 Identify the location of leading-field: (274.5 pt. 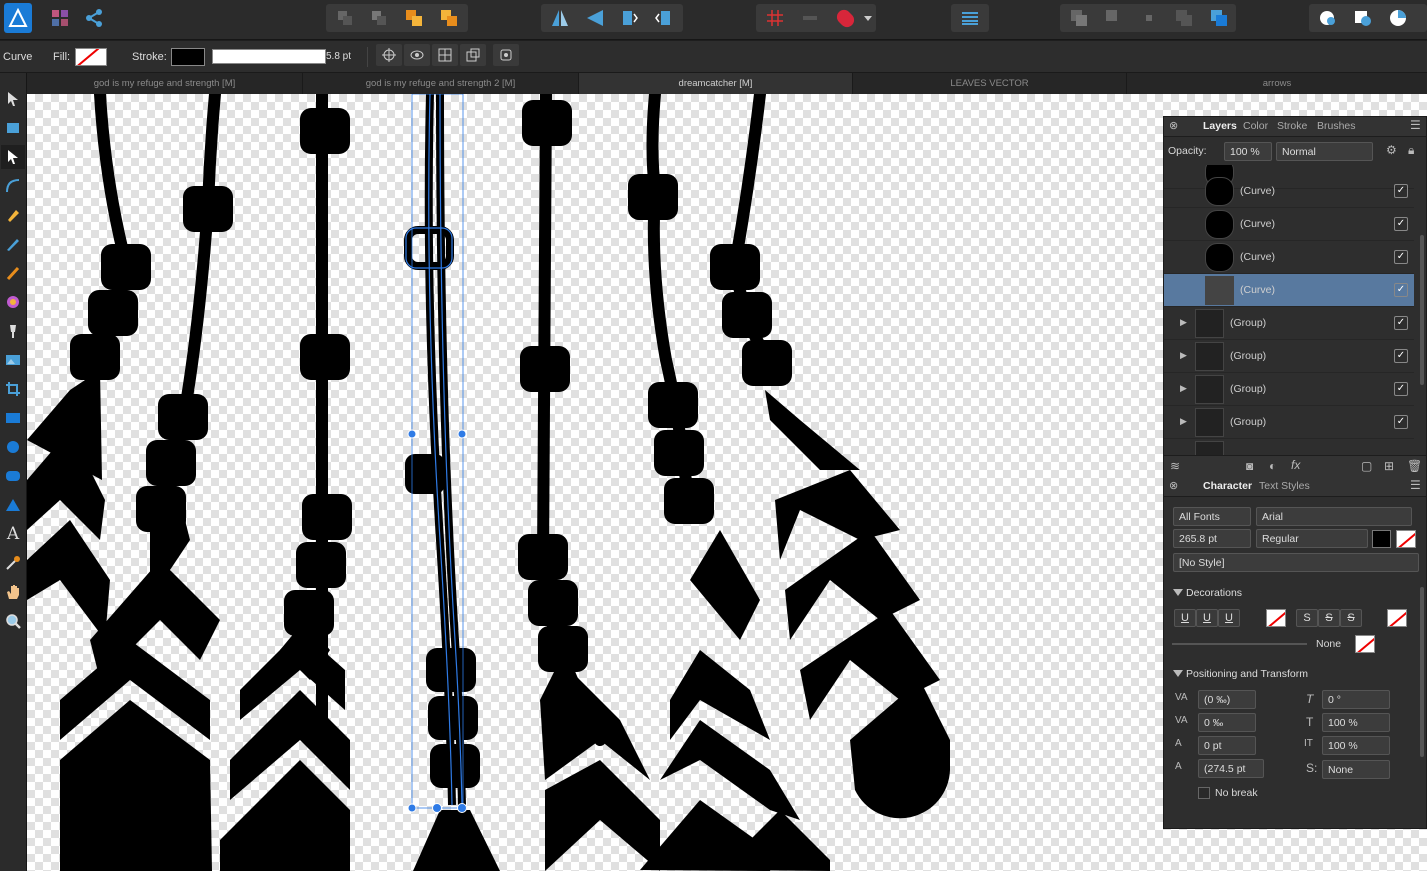
(1231, 768).